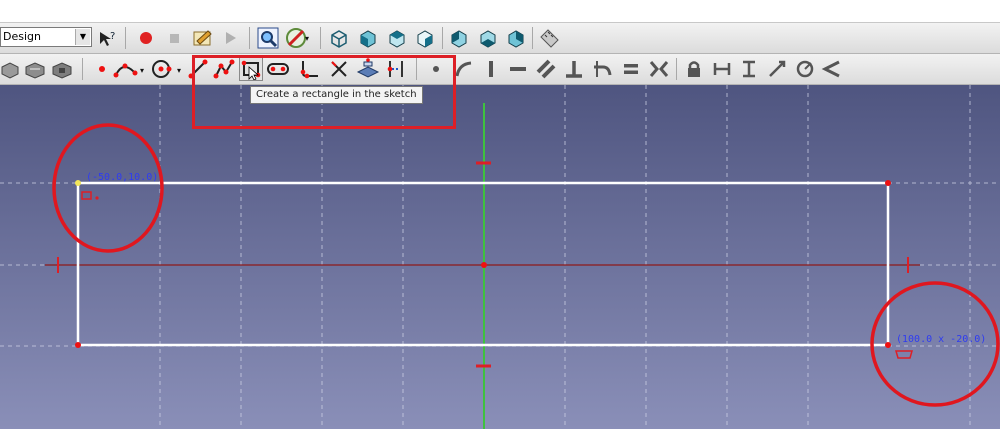  I want to click on part-feature-icon, so click(10, 69).